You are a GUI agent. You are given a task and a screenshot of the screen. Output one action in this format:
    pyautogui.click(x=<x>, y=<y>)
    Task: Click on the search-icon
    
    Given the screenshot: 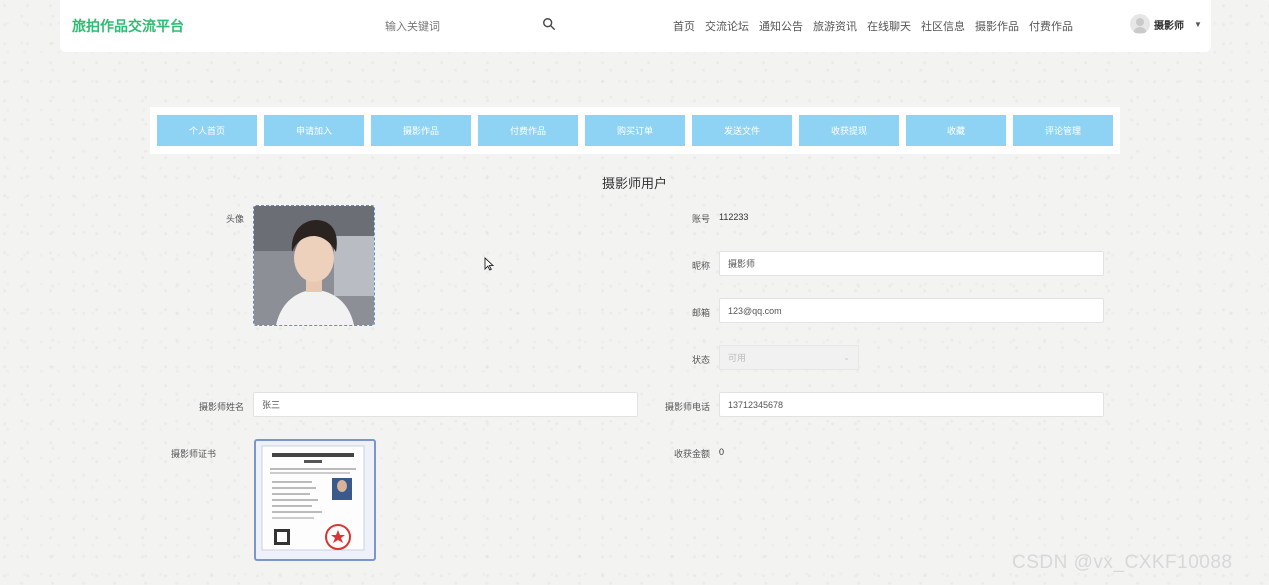 What is the action you would take?
    pyautogui.click(x=549, y=24)
    